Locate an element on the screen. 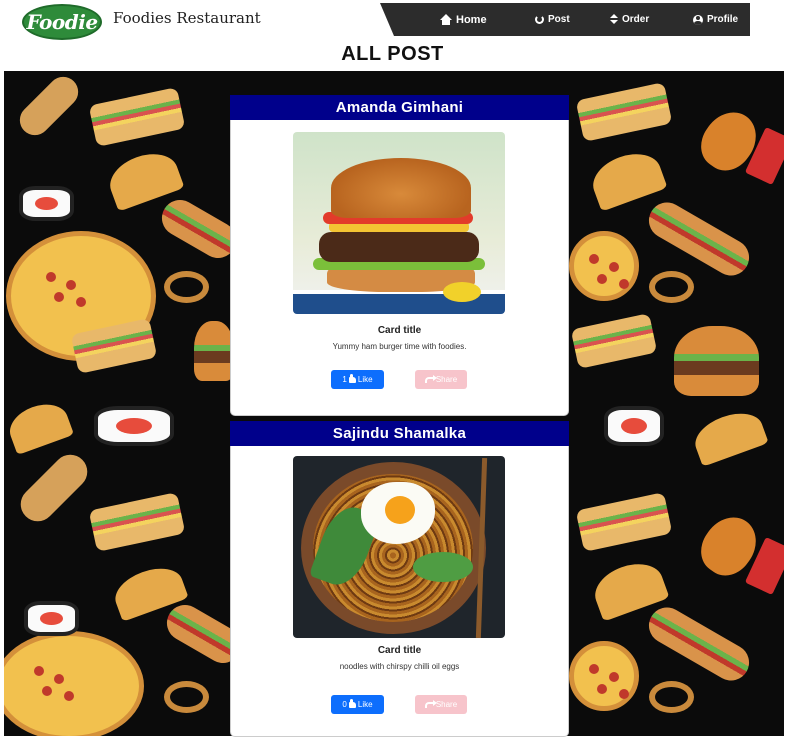 Image resolution: width=785 pixels, height=741 pixels. circle-notch-icon is located at coordinates (539, 19).